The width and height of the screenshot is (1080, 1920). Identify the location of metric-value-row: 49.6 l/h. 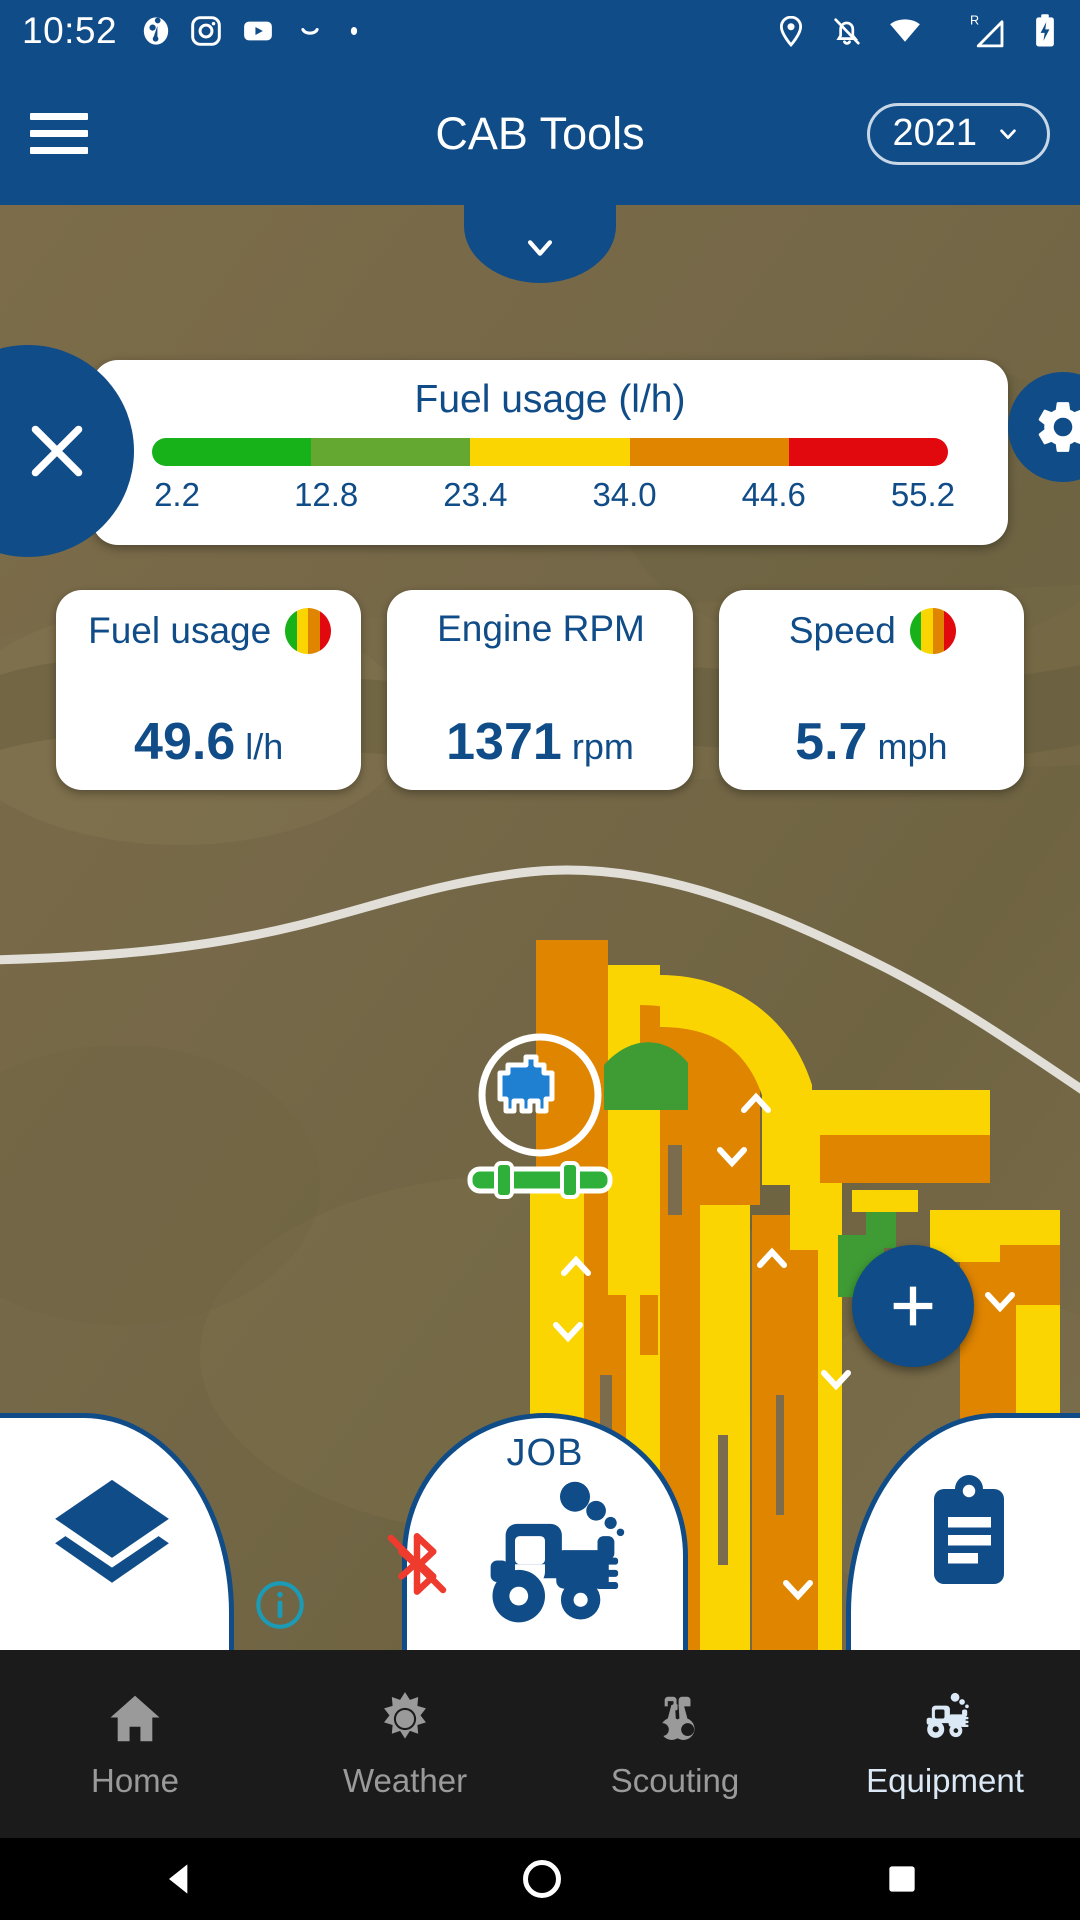
(208, 742).